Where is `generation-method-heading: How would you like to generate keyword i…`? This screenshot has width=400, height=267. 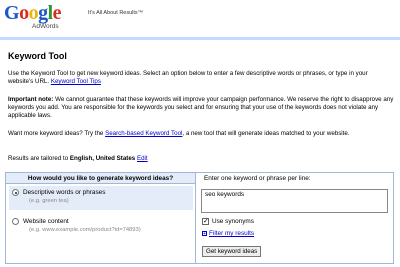 generation-method-heading: How would you like to generate keyword i… is located at coordinates (100, 178).